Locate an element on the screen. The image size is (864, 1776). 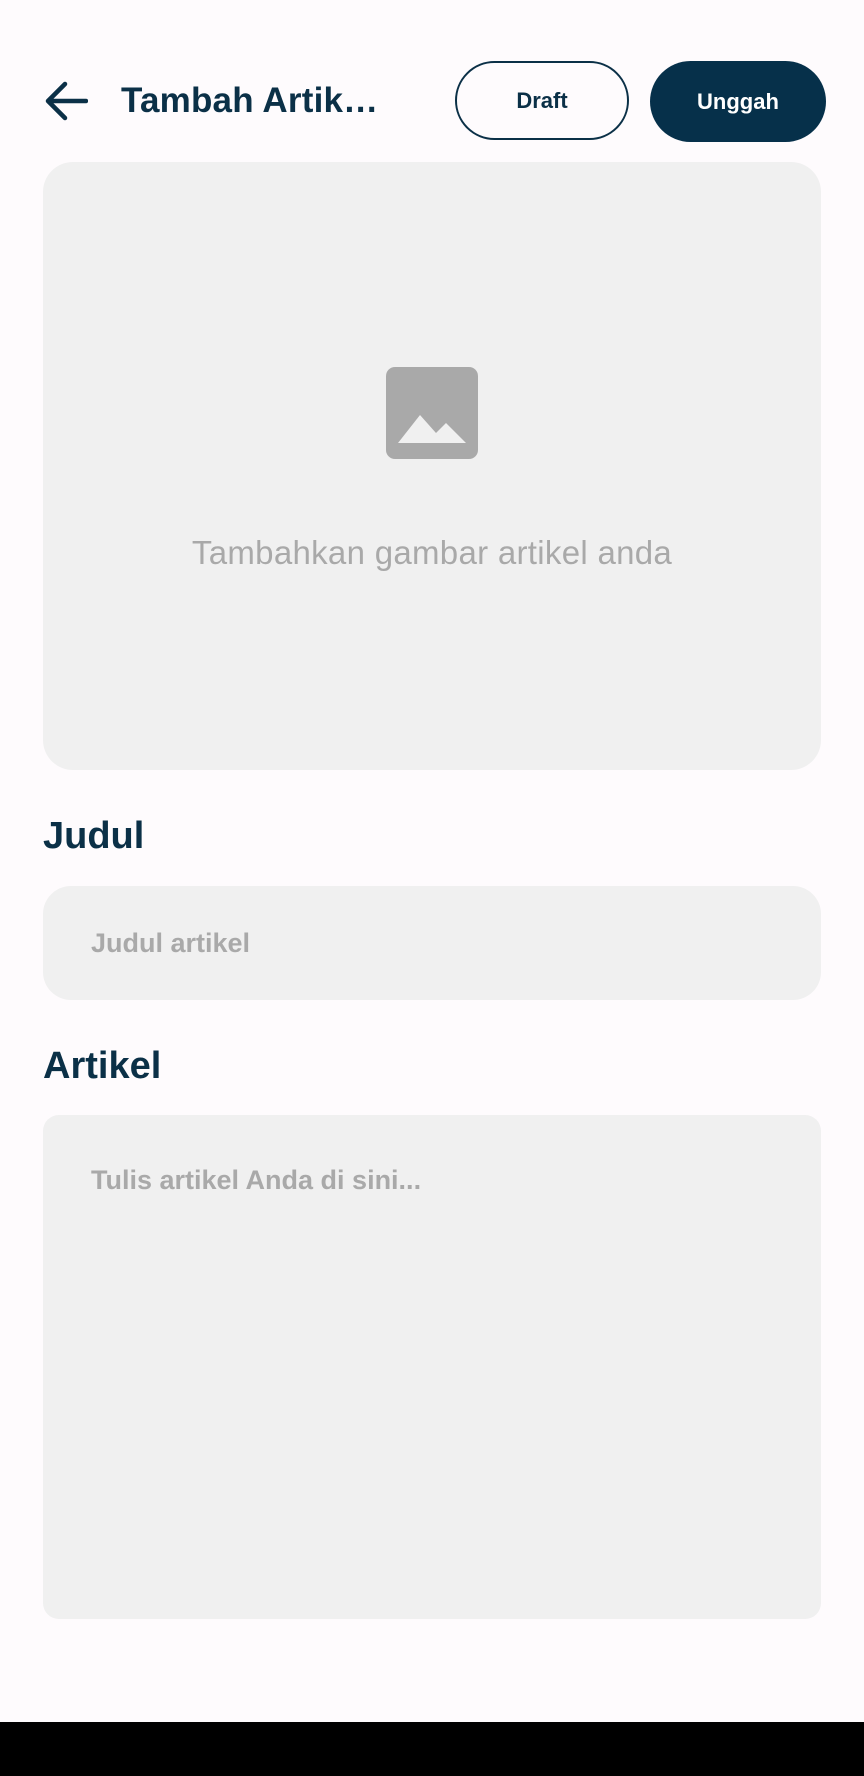
image-icon is located at coordinates (432, 413).